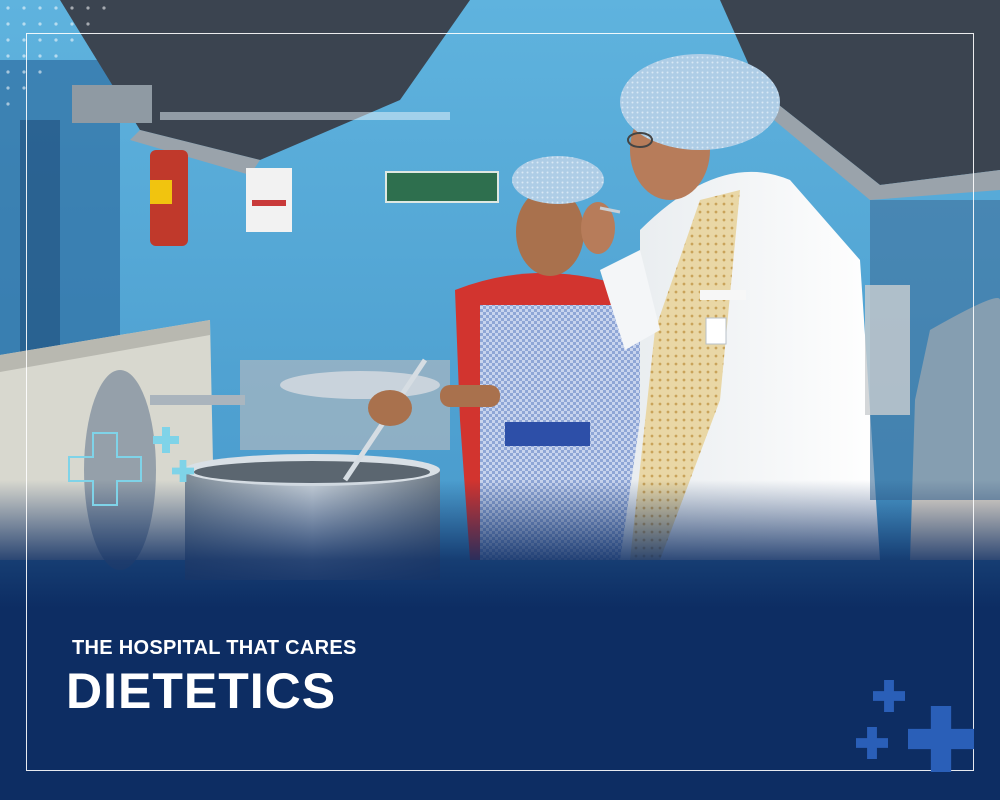 The width and height of the screenshot is (1000, 800). Describe the element at coordinates (105, 469) in the screenshot. I see `plus-outline-icon` at that location.